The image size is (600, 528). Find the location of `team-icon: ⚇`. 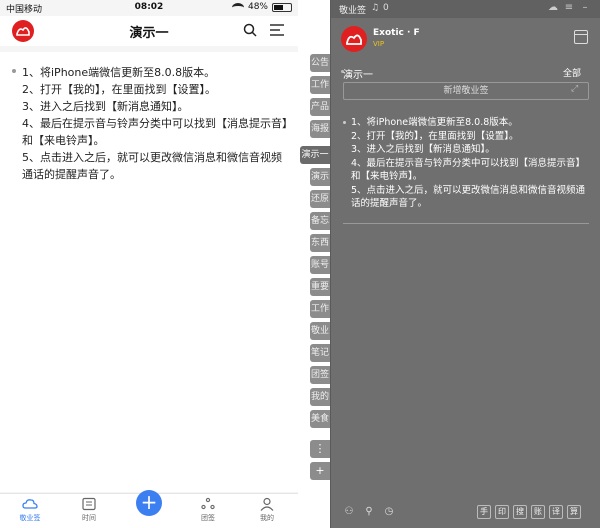

team-icon: ⚇ is located at coordinates (349, 512).